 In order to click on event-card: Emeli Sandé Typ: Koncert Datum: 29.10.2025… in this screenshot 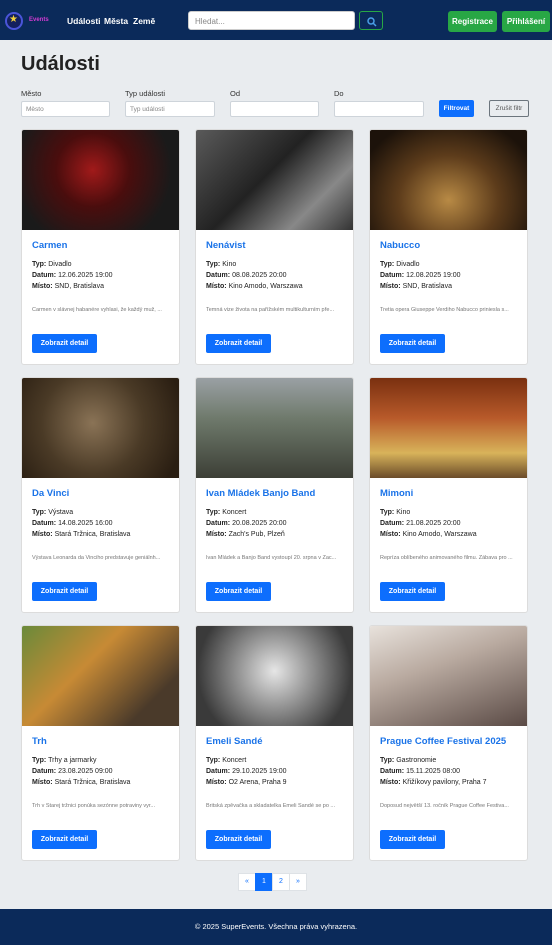, I will do `click(274, 743)`.